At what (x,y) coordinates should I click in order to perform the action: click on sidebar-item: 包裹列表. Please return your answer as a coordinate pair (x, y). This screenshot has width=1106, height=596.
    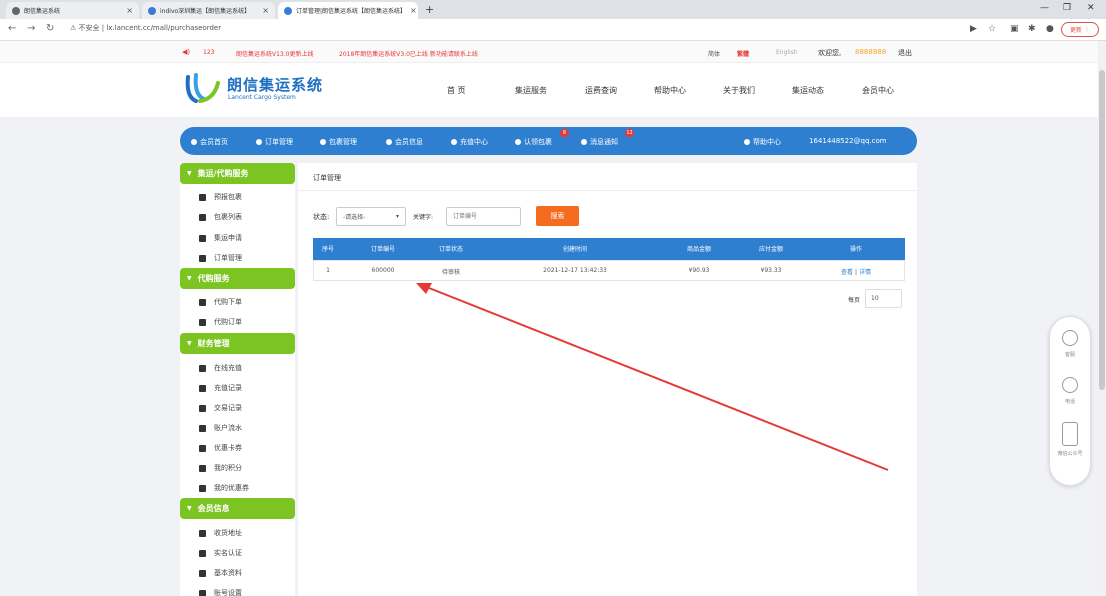
    Looking at the image, I should click on (220, 217).